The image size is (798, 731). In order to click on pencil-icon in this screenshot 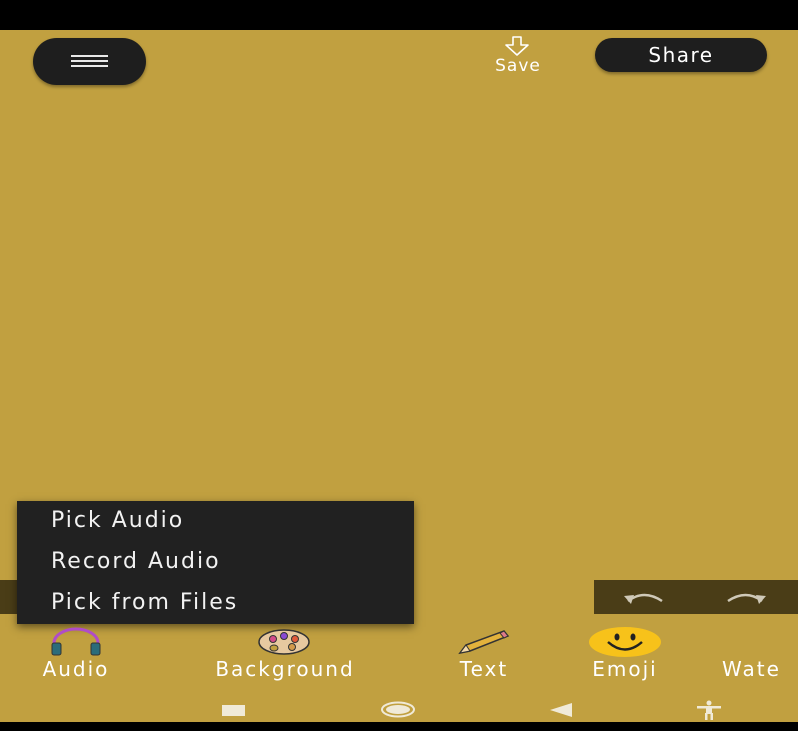, I will do `click(484, 642)`.